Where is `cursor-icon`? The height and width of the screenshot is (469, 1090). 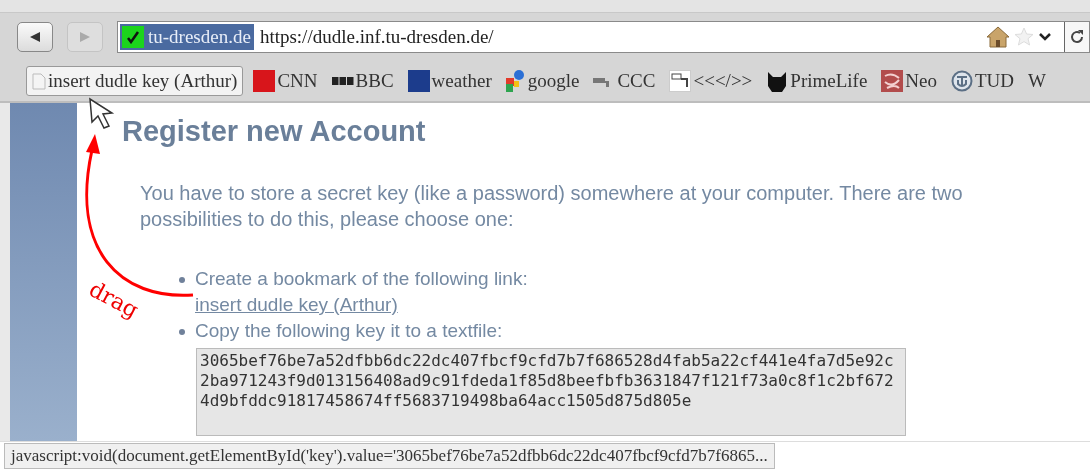 cursor-icon is located at coordinates (102, 113).